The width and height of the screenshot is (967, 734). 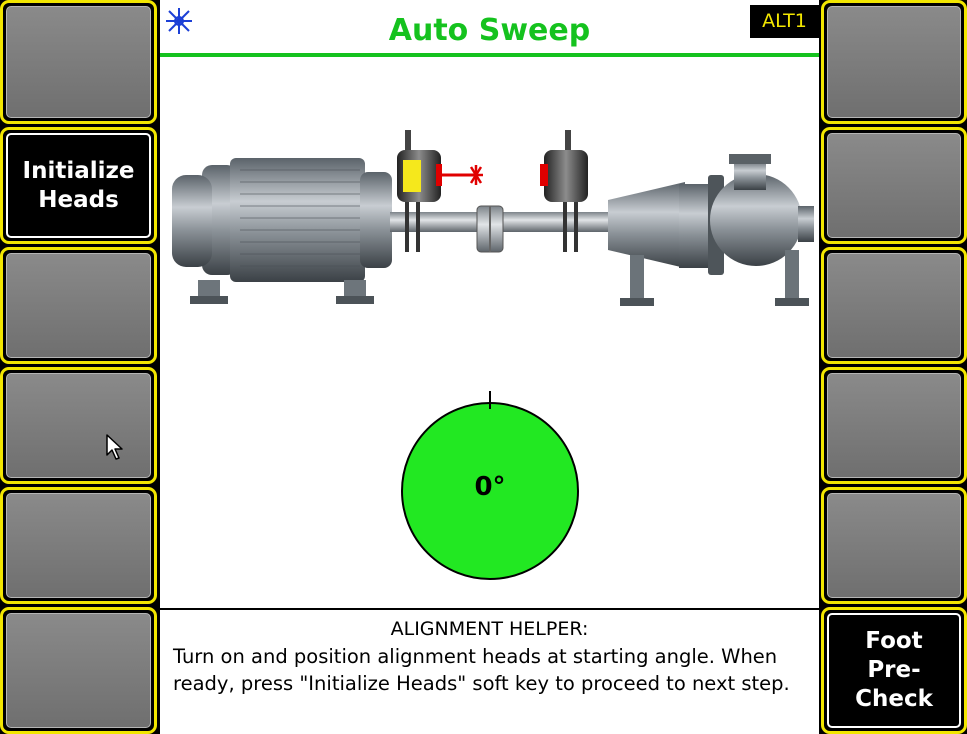 I want to click on mouse-pointer-icon, so click(x=114, y=447).